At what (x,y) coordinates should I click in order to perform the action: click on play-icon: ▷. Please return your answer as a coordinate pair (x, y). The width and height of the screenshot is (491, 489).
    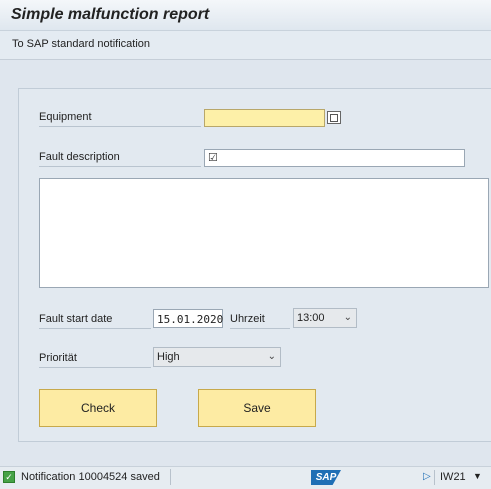
    Looking at the image, I should click on (427, 476).